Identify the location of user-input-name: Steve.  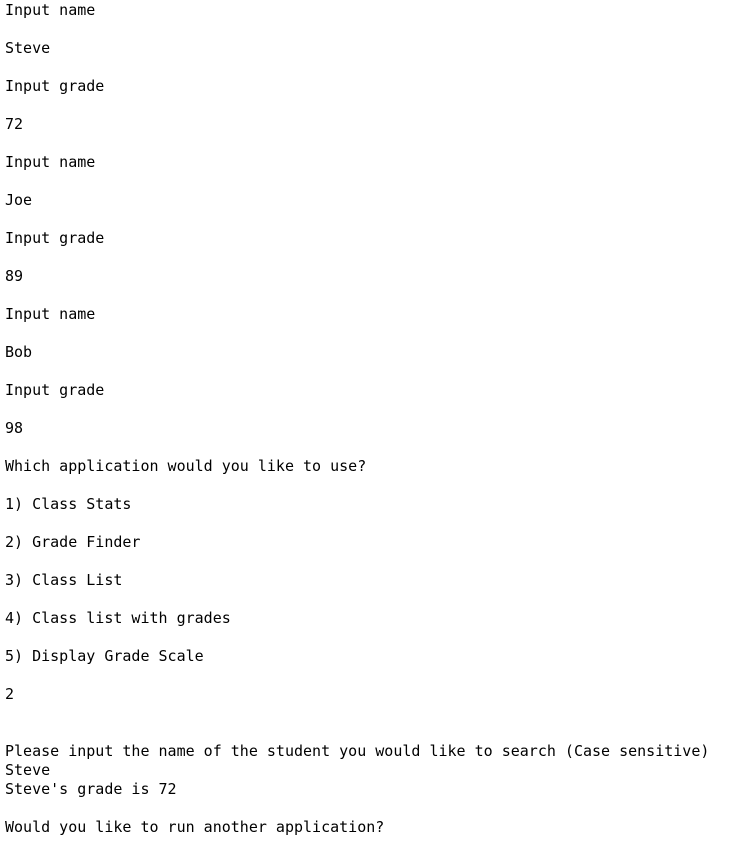
(28, 48).